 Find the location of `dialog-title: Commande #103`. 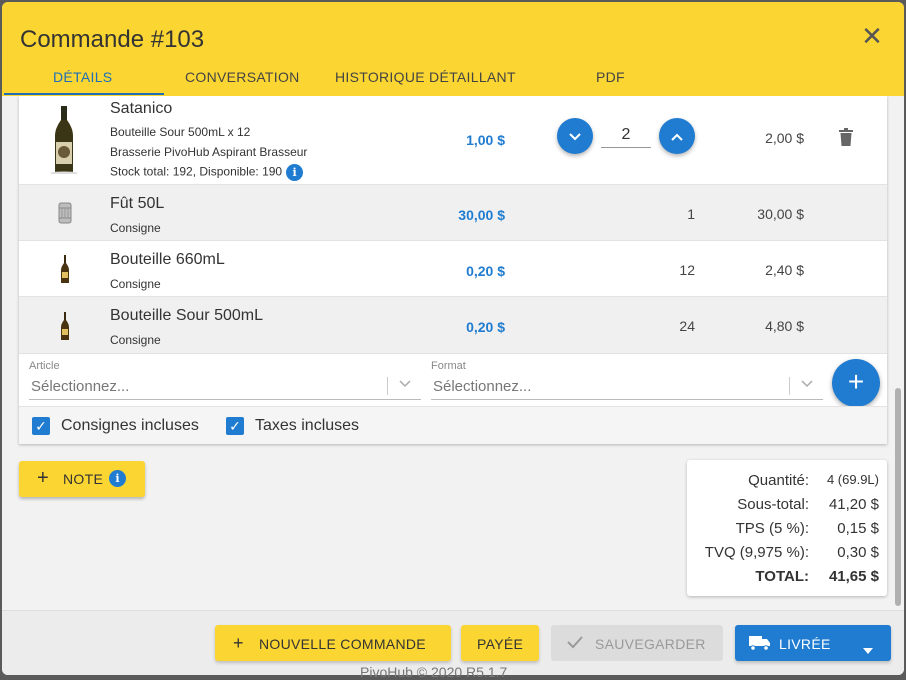

dialog-title: Commande #103 is located at coordinates (112, 39).